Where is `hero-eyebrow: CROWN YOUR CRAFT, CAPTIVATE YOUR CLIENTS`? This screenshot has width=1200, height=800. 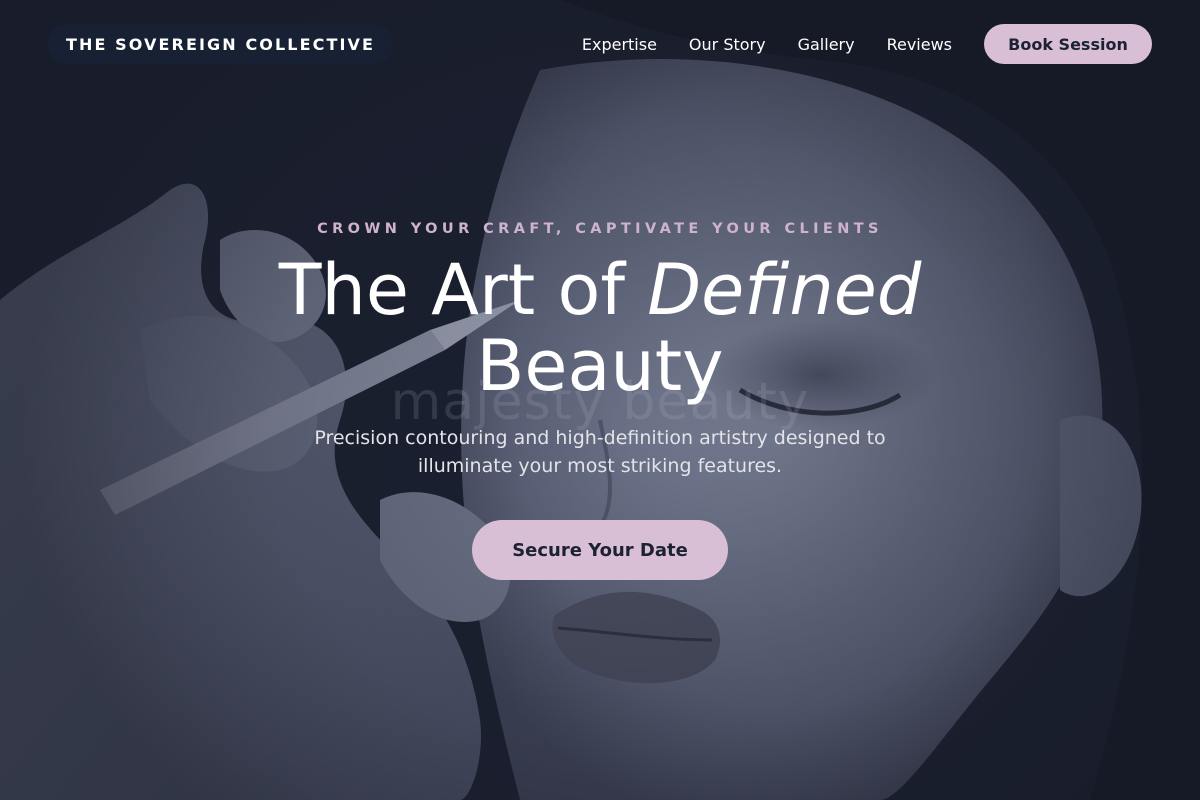
hero-eyebrow: CROWN YOUR CRAFT, CAPTIVATE YOUR CLIENTS is located at coordinates (600, 229).